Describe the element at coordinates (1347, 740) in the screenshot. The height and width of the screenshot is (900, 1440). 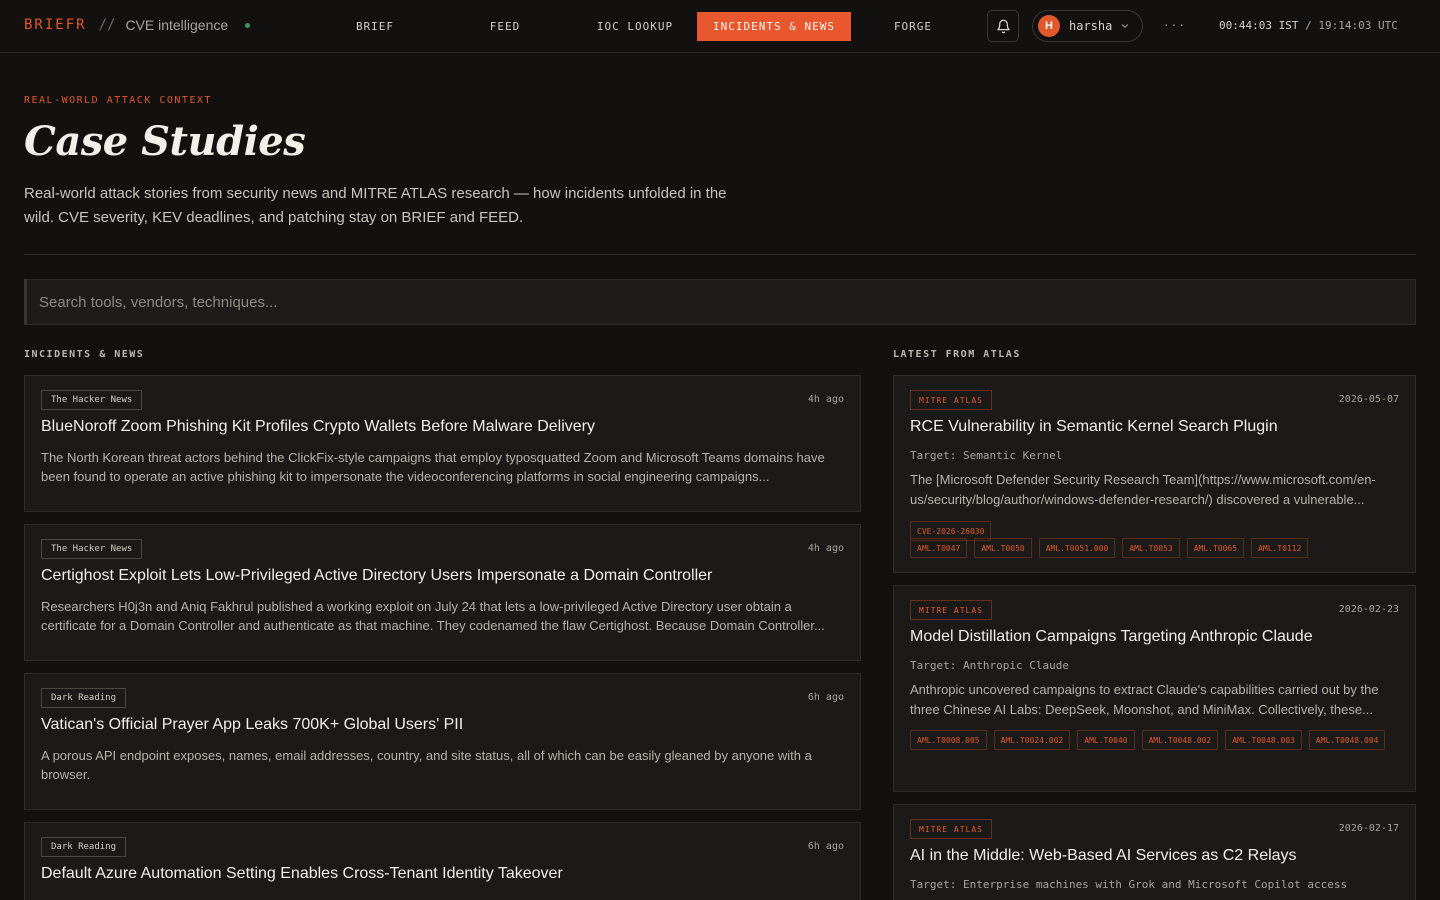
I see `technique-tag: AML.T0048.004` at that location.